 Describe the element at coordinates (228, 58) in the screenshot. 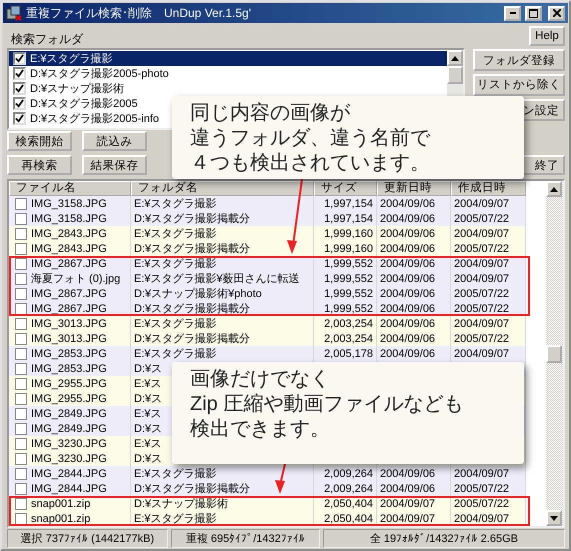

I see `folder-item: E:¥スタグラ撮影` at that location.